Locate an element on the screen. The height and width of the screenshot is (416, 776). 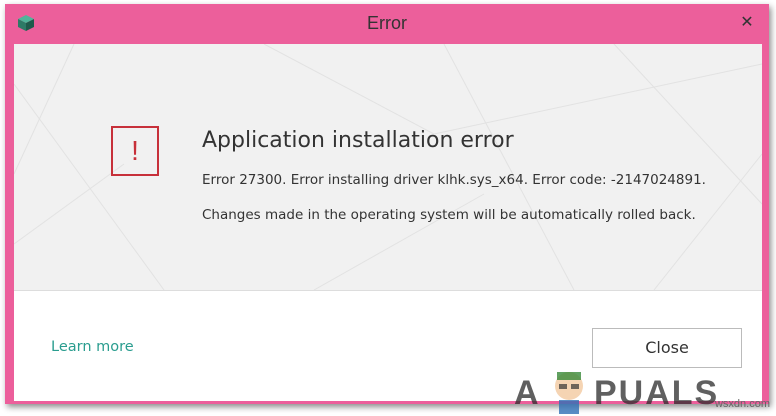
mascot-icon is located at coordinates (569, 393).